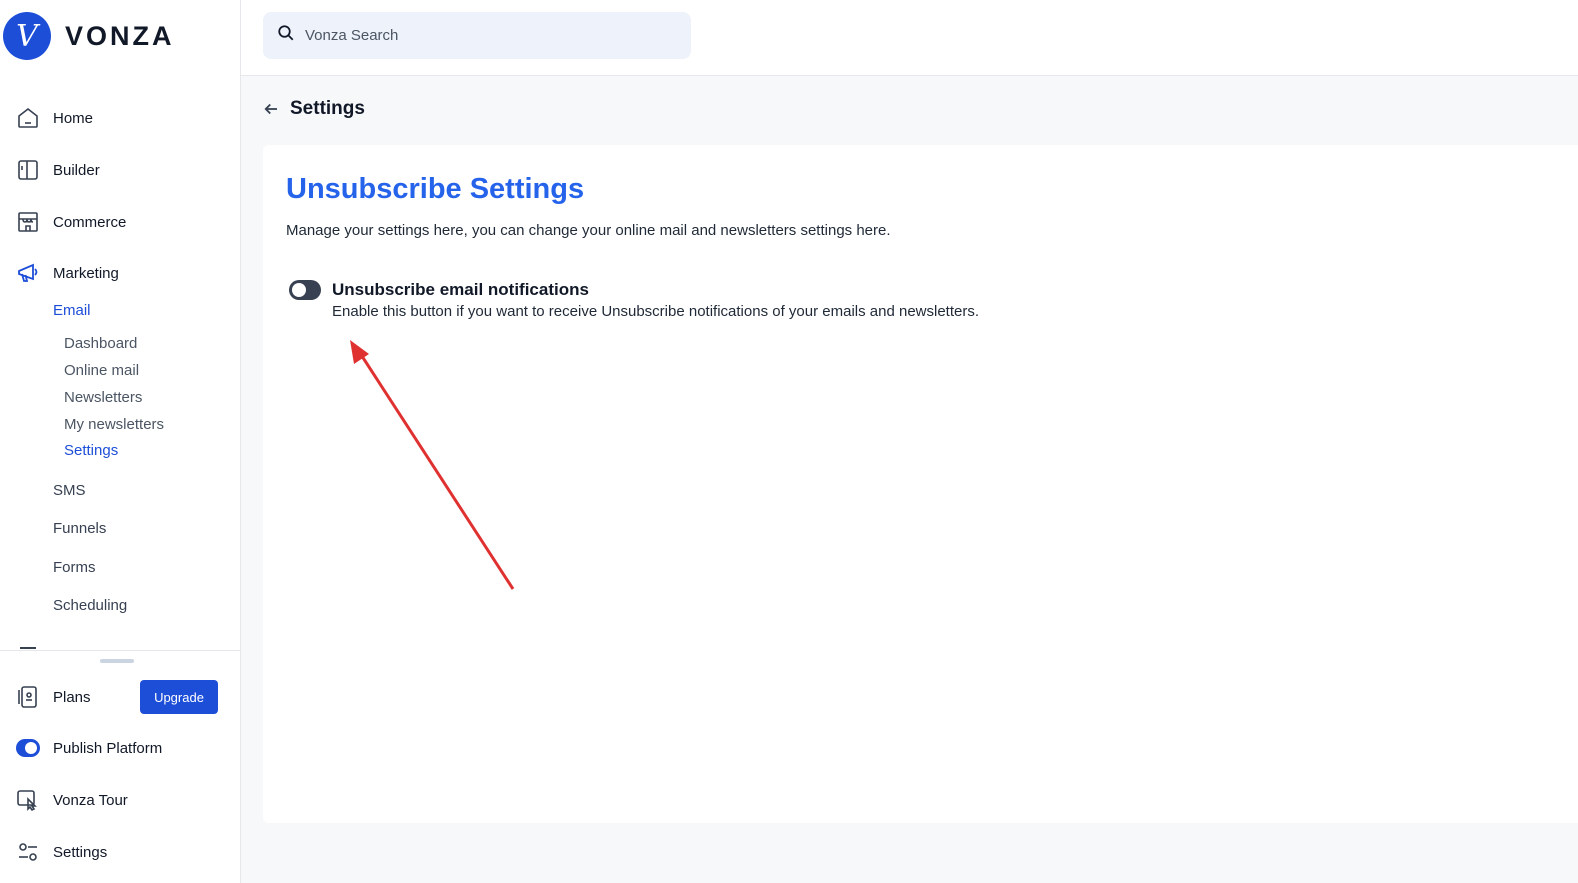 This screenshot has width=1578, height=883. What do you see at coordinates (28, 648) in the screenshot?
I see `cut-off-icon` at bounding box center [28, 648].